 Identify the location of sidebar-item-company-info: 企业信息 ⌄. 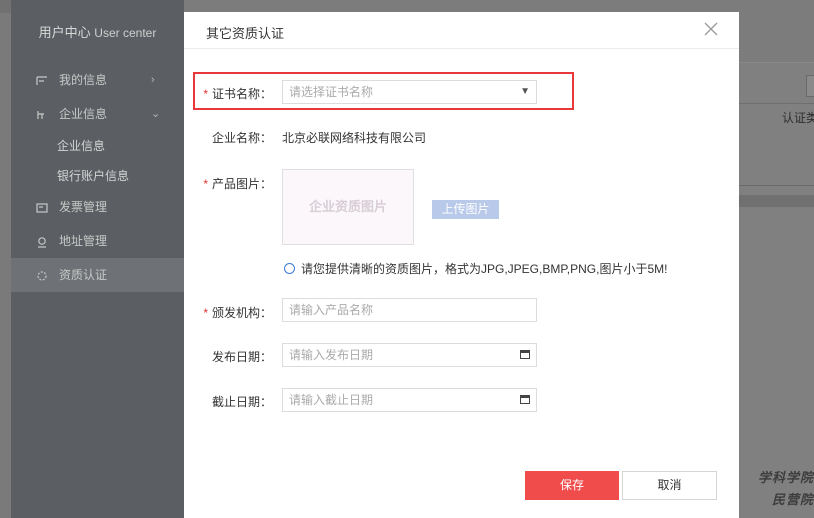
(97, 114).